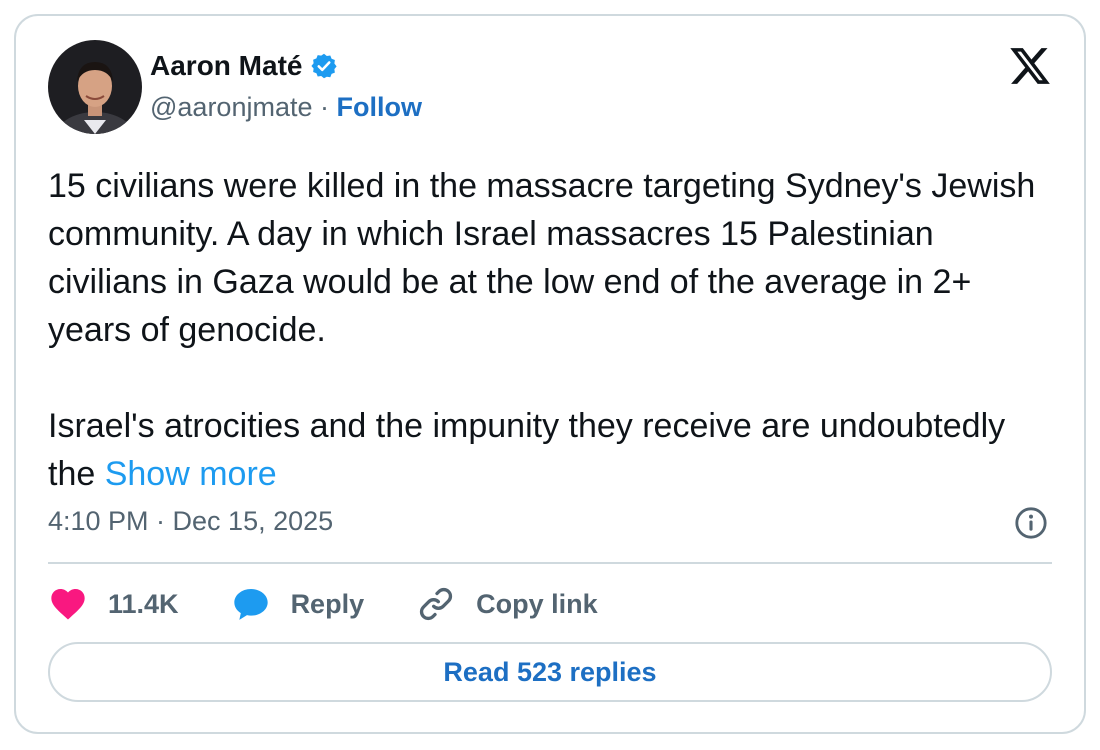 This screenshot has width=1100, height=750. Describe the element at coordinates (537, 603) in the screenshot. I see `copy-link-label: Copy link` at that location.